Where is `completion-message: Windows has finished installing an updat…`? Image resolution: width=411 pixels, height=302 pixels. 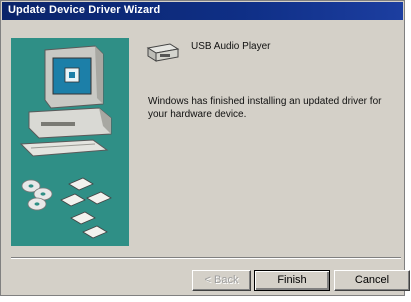 completion-message: Windows has finished installing an updat… is located at coordinates (265, 108).